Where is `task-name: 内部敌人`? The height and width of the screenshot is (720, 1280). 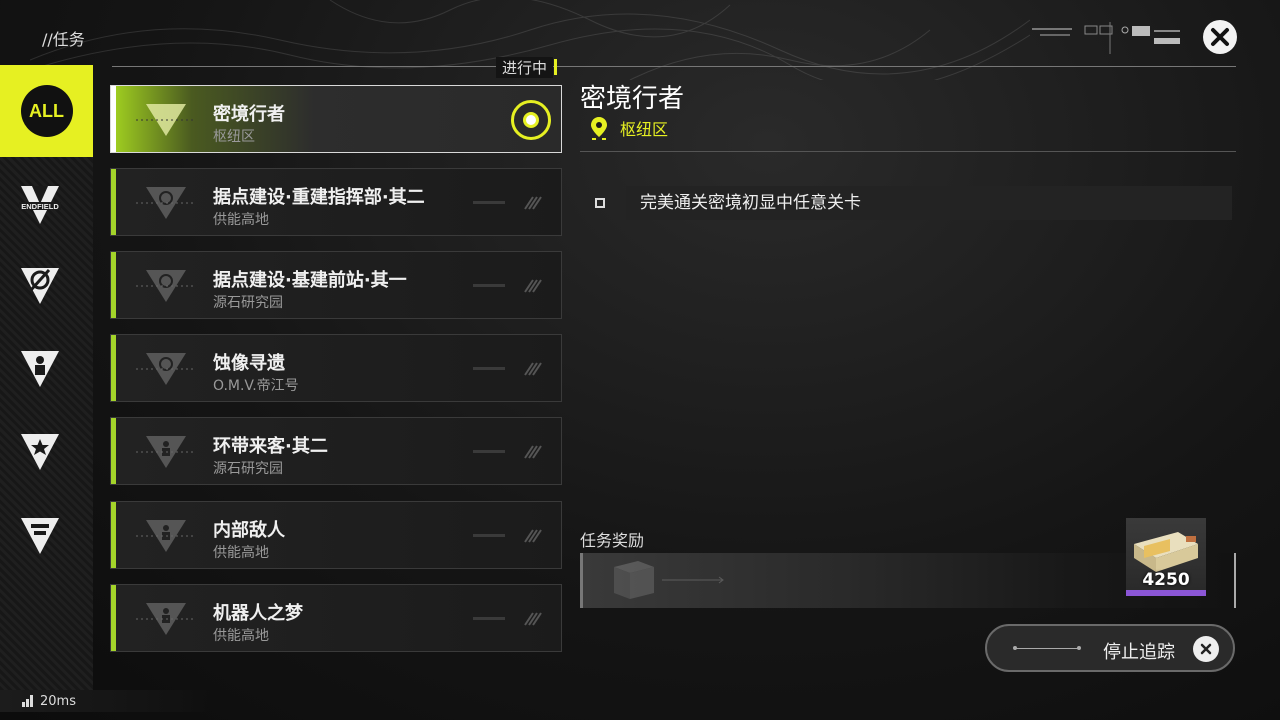 task-name: 内部敌人 is located at coordinates (249, 530).